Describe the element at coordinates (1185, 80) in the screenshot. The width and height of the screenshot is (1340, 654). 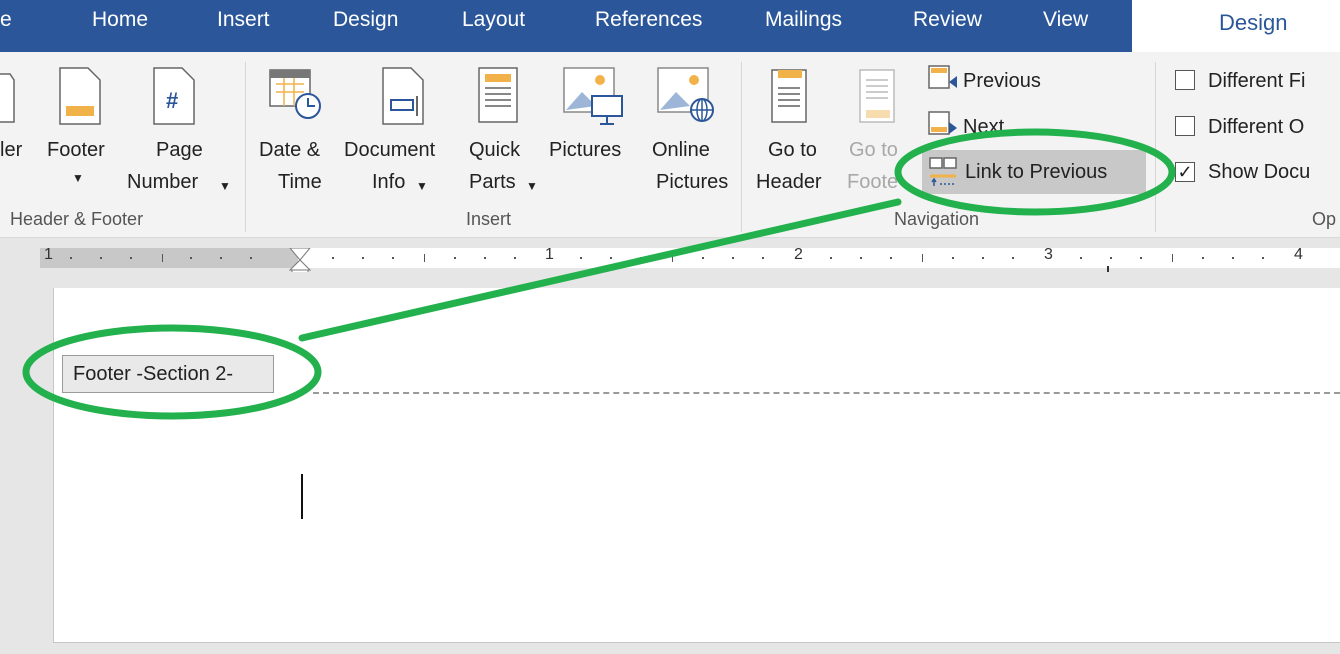
I see `different-first-page-checkbox` at that location.